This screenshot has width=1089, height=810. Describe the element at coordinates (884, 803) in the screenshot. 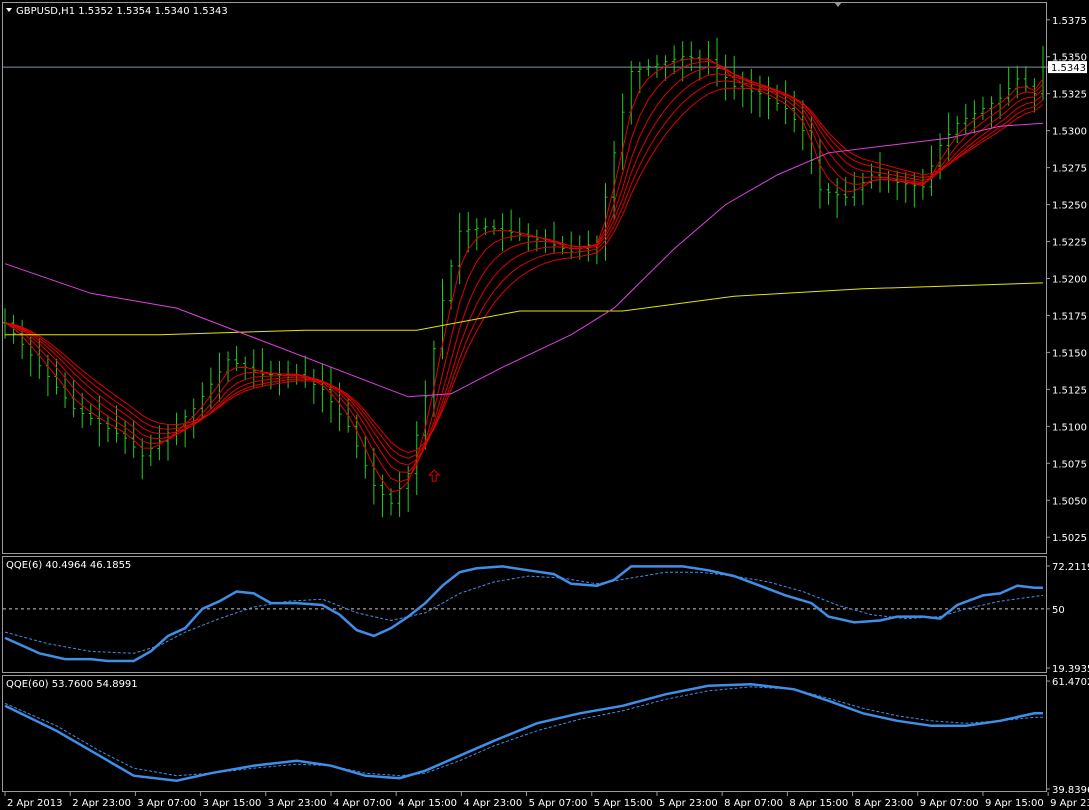

I see `x-tick-label: 8 Apr 23:00` at that location.